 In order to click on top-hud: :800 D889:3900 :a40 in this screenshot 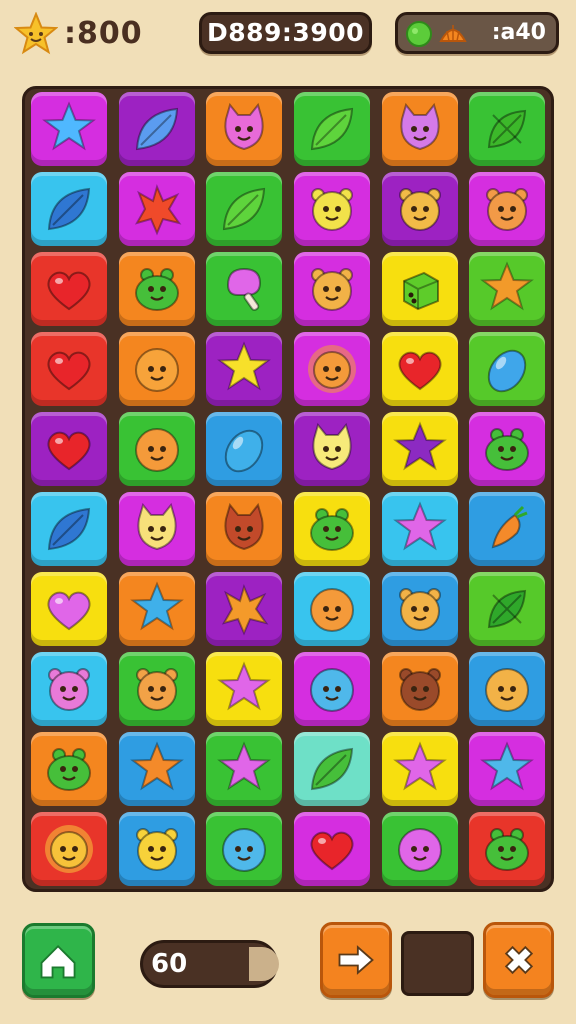, I will do `click(288, 34)`.